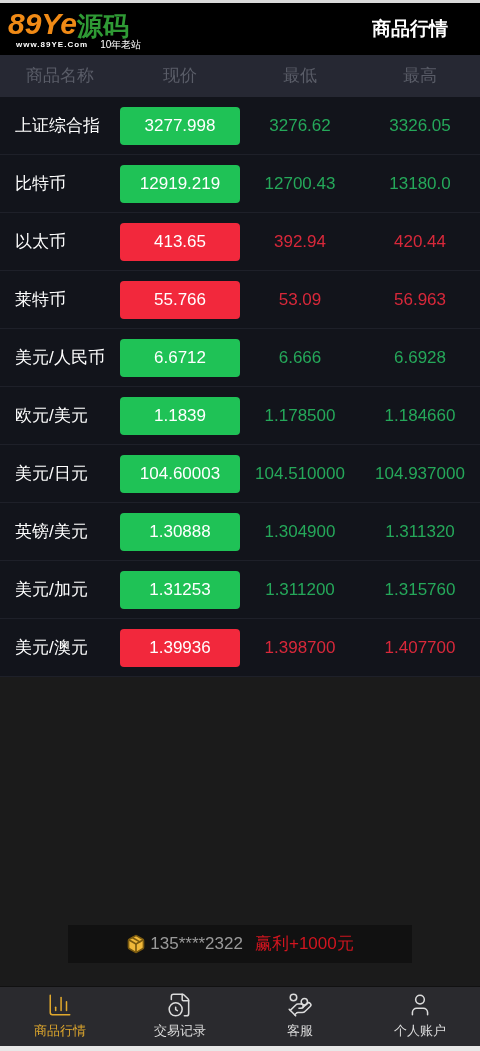 The width and height of the screenshot is (480, 1051). I want to click on tab-item: 客服, so click(300, 1016).